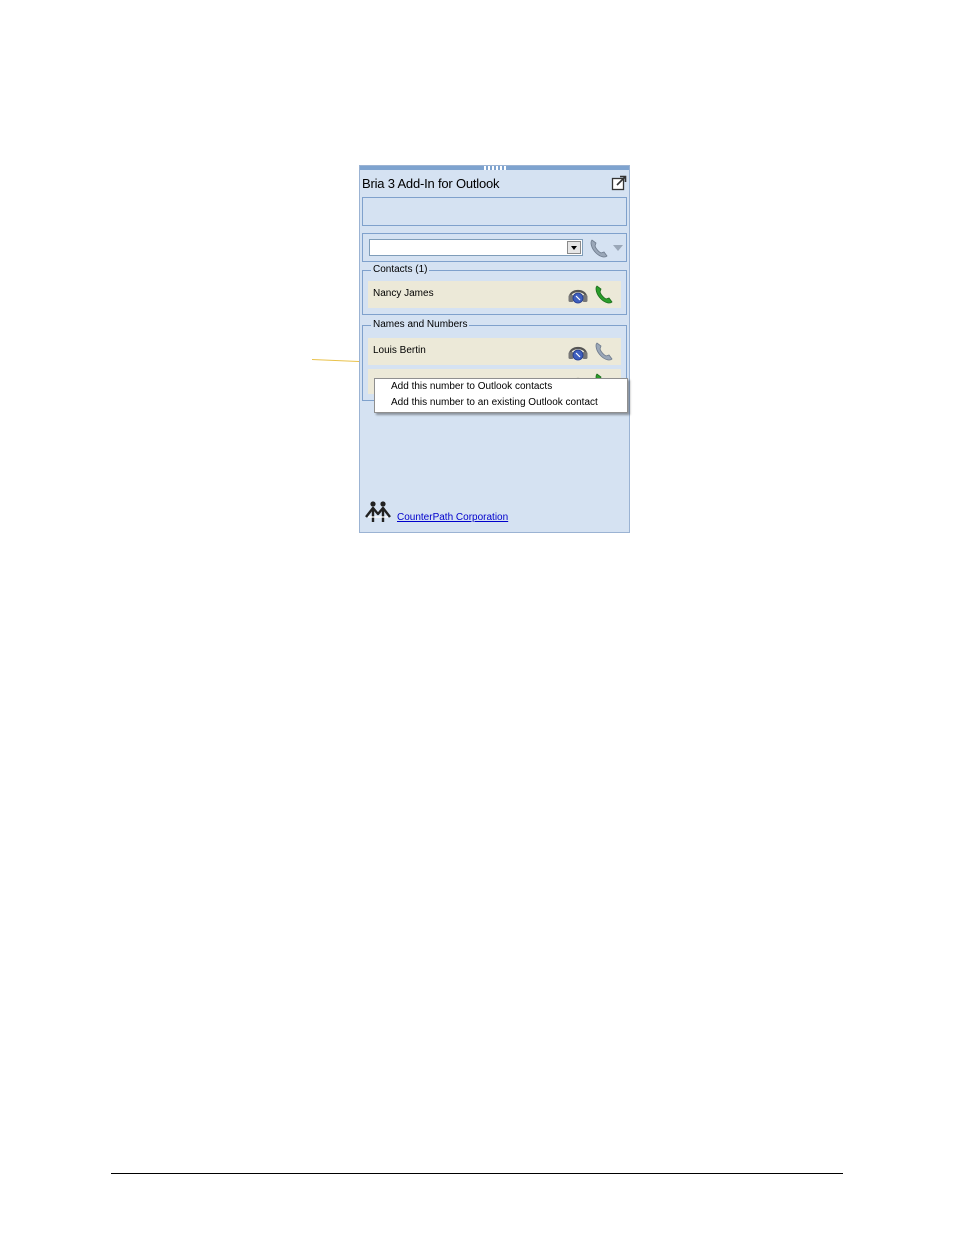 This screenshot has width=954, height=1235. What do you see at coordinates (431, 183) in the screenshot?
I see `panel-title: Bria 3 Add-In for Outlook` at bounding box center [431, 183].